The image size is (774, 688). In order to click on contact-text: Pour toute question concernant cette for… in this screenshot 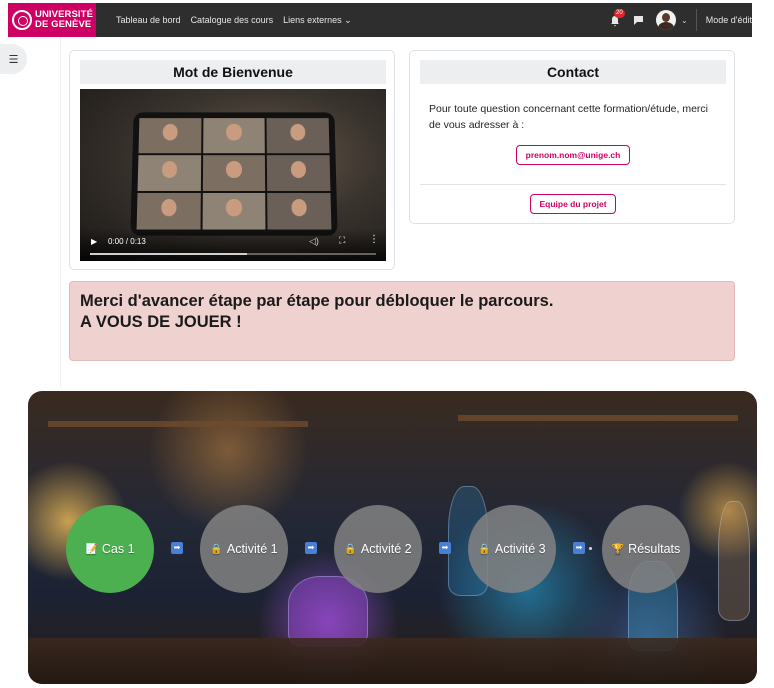, I will do `click(568, 117)`.